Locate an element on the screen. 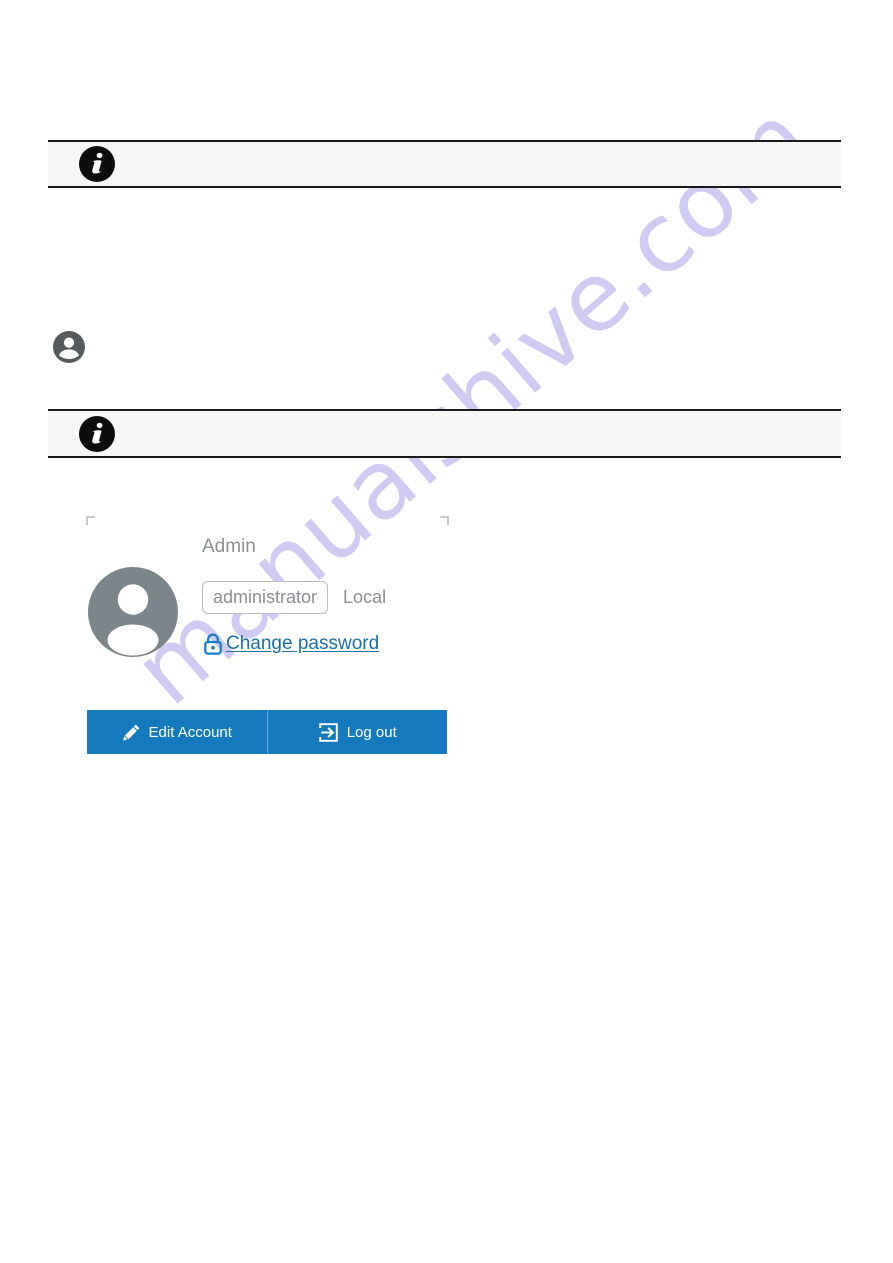 Image resolution: width=893 pixels, height=1263 pixels. account-scope-label: Local is located at coordinates (365, 597).